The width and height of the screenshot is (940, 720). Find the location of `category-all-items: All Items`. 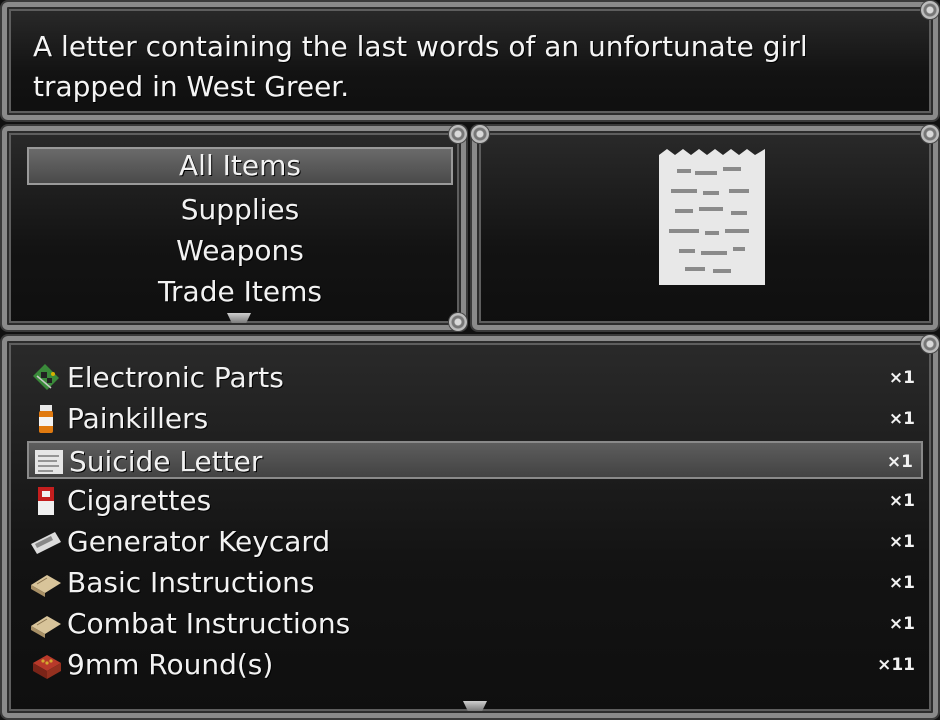

category-all-items: All Items is located at coordinates (240, 166).